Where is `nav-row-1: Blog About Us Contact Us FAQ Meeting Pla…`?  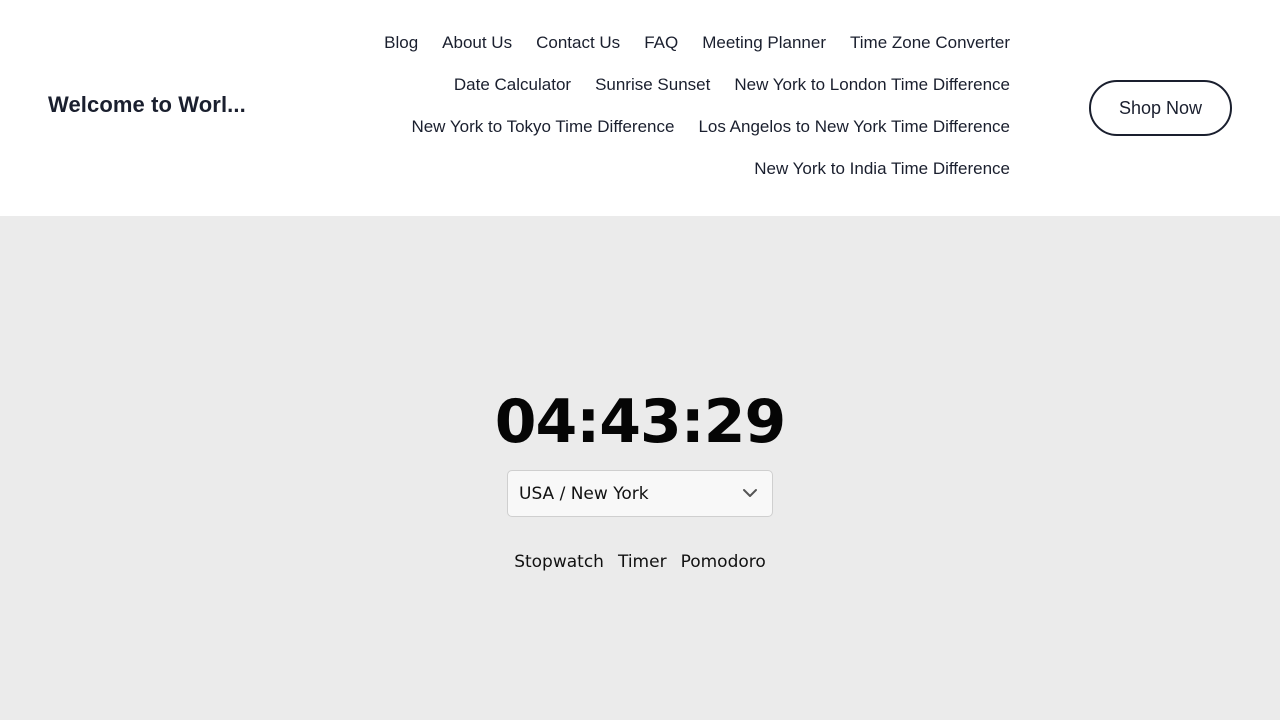
nav-row-1: Blog About Us Contact Us FAQ Meeting Pla… is located at coordinates (697, 43).